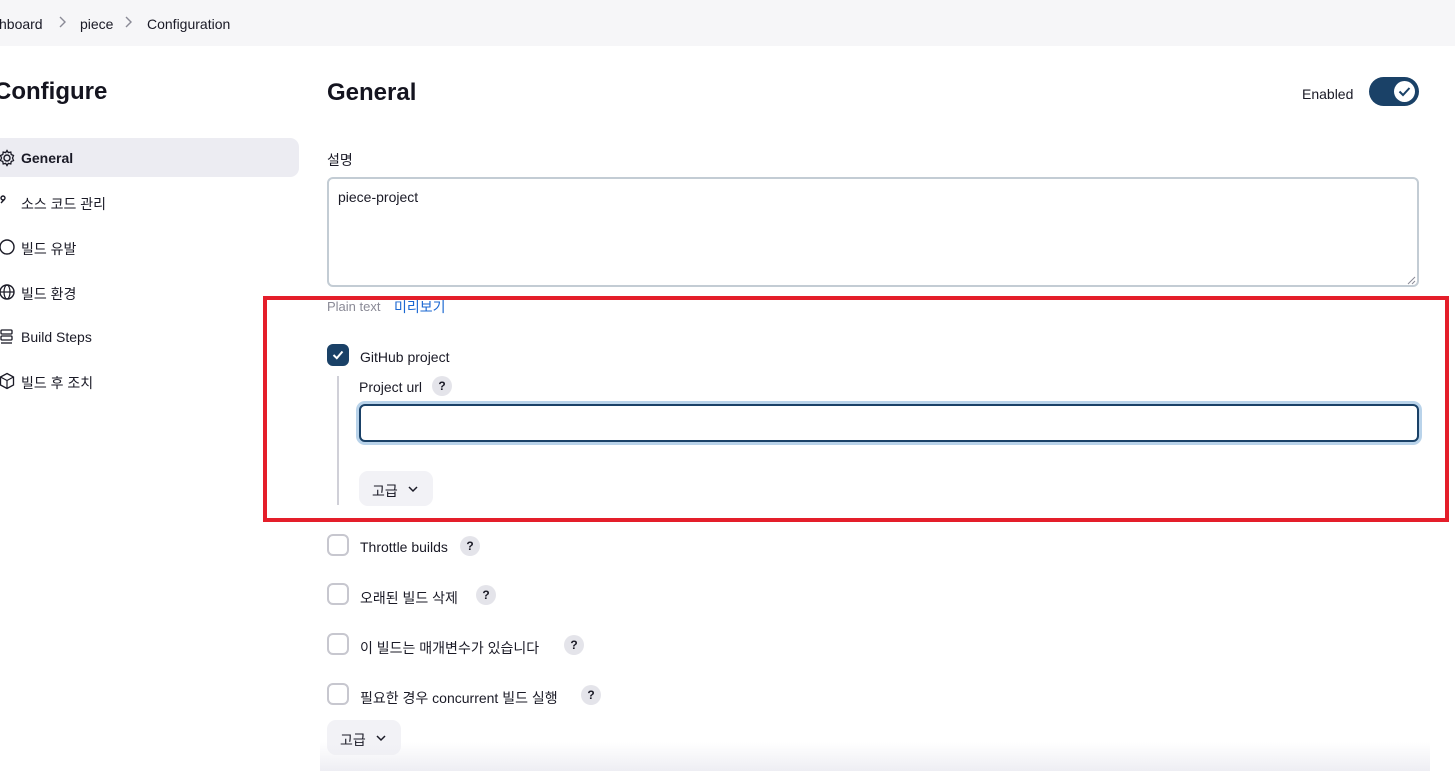 This screenshot has height=771, width=1455. What do you see at coordinates (21, 24) in the screenshot?
I see `breadcrumb-item-dashboard: hboard` at bounding box center [21, 24].